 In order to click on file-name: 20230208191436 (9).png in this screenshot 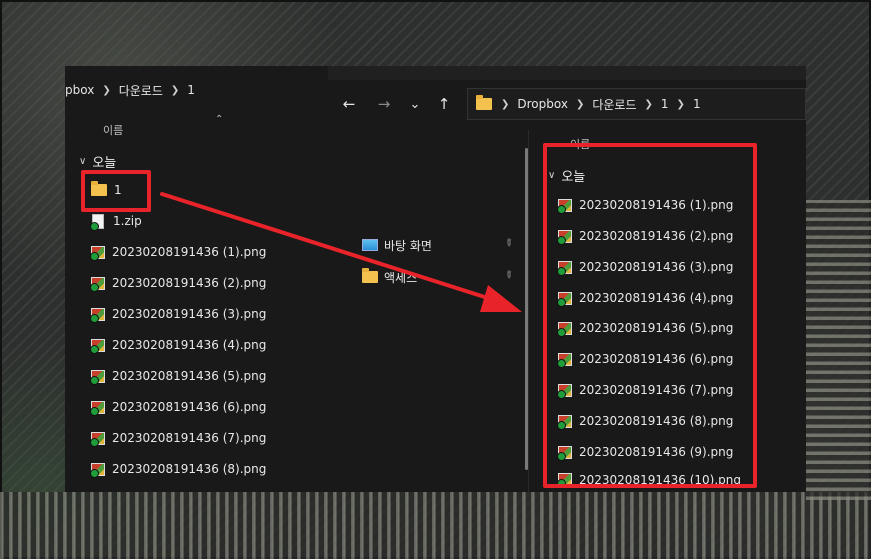, I will do `click(656, 452)`.